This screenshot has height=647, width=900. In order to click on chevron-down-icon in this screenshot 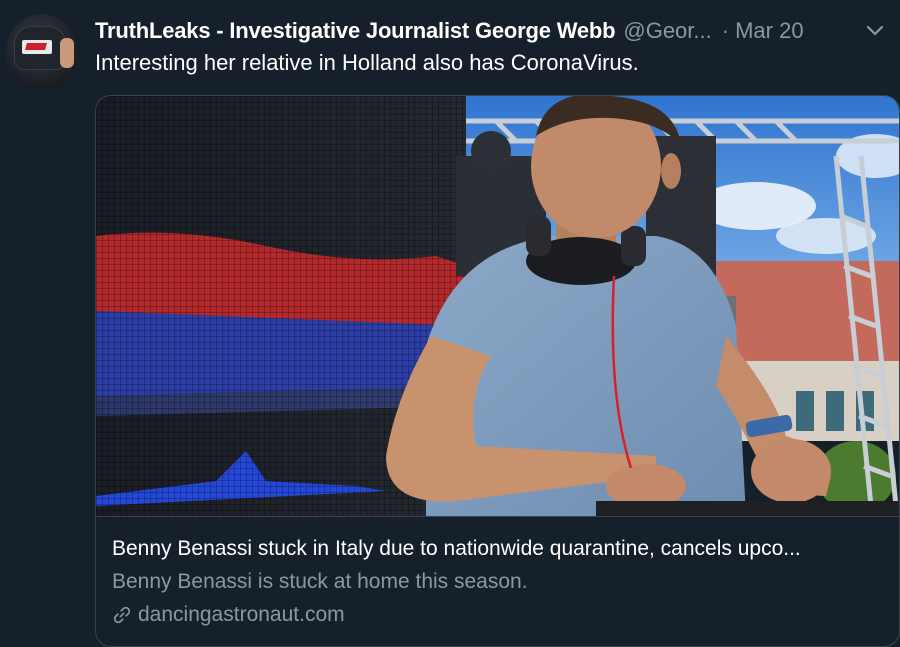, I will do `click(875, 31)`.